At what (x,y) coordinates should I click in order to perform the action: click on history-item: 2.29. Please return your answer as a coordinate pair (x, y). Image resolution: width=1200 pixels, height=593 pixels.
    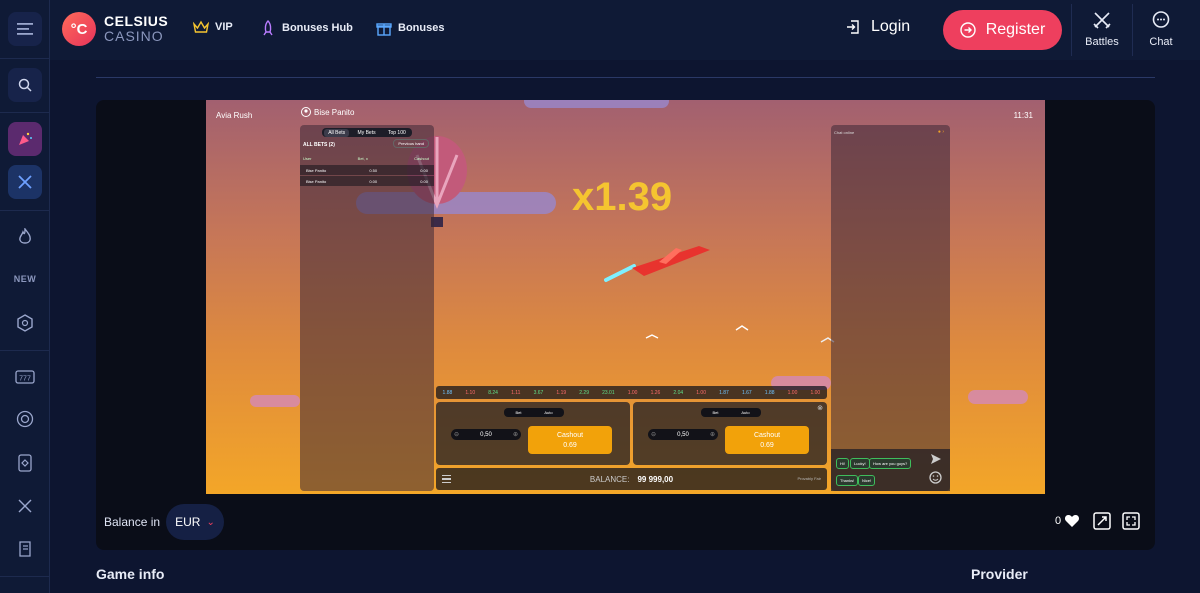
    Looking at the image, I should click on (584, 392).